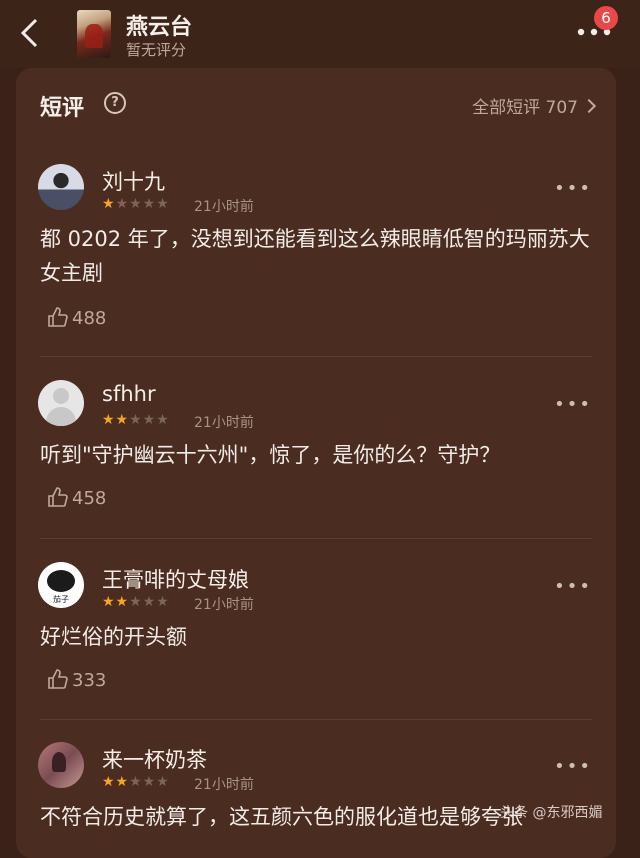  I want to click on reviewer-name: sfhhr, so click(129, 394).